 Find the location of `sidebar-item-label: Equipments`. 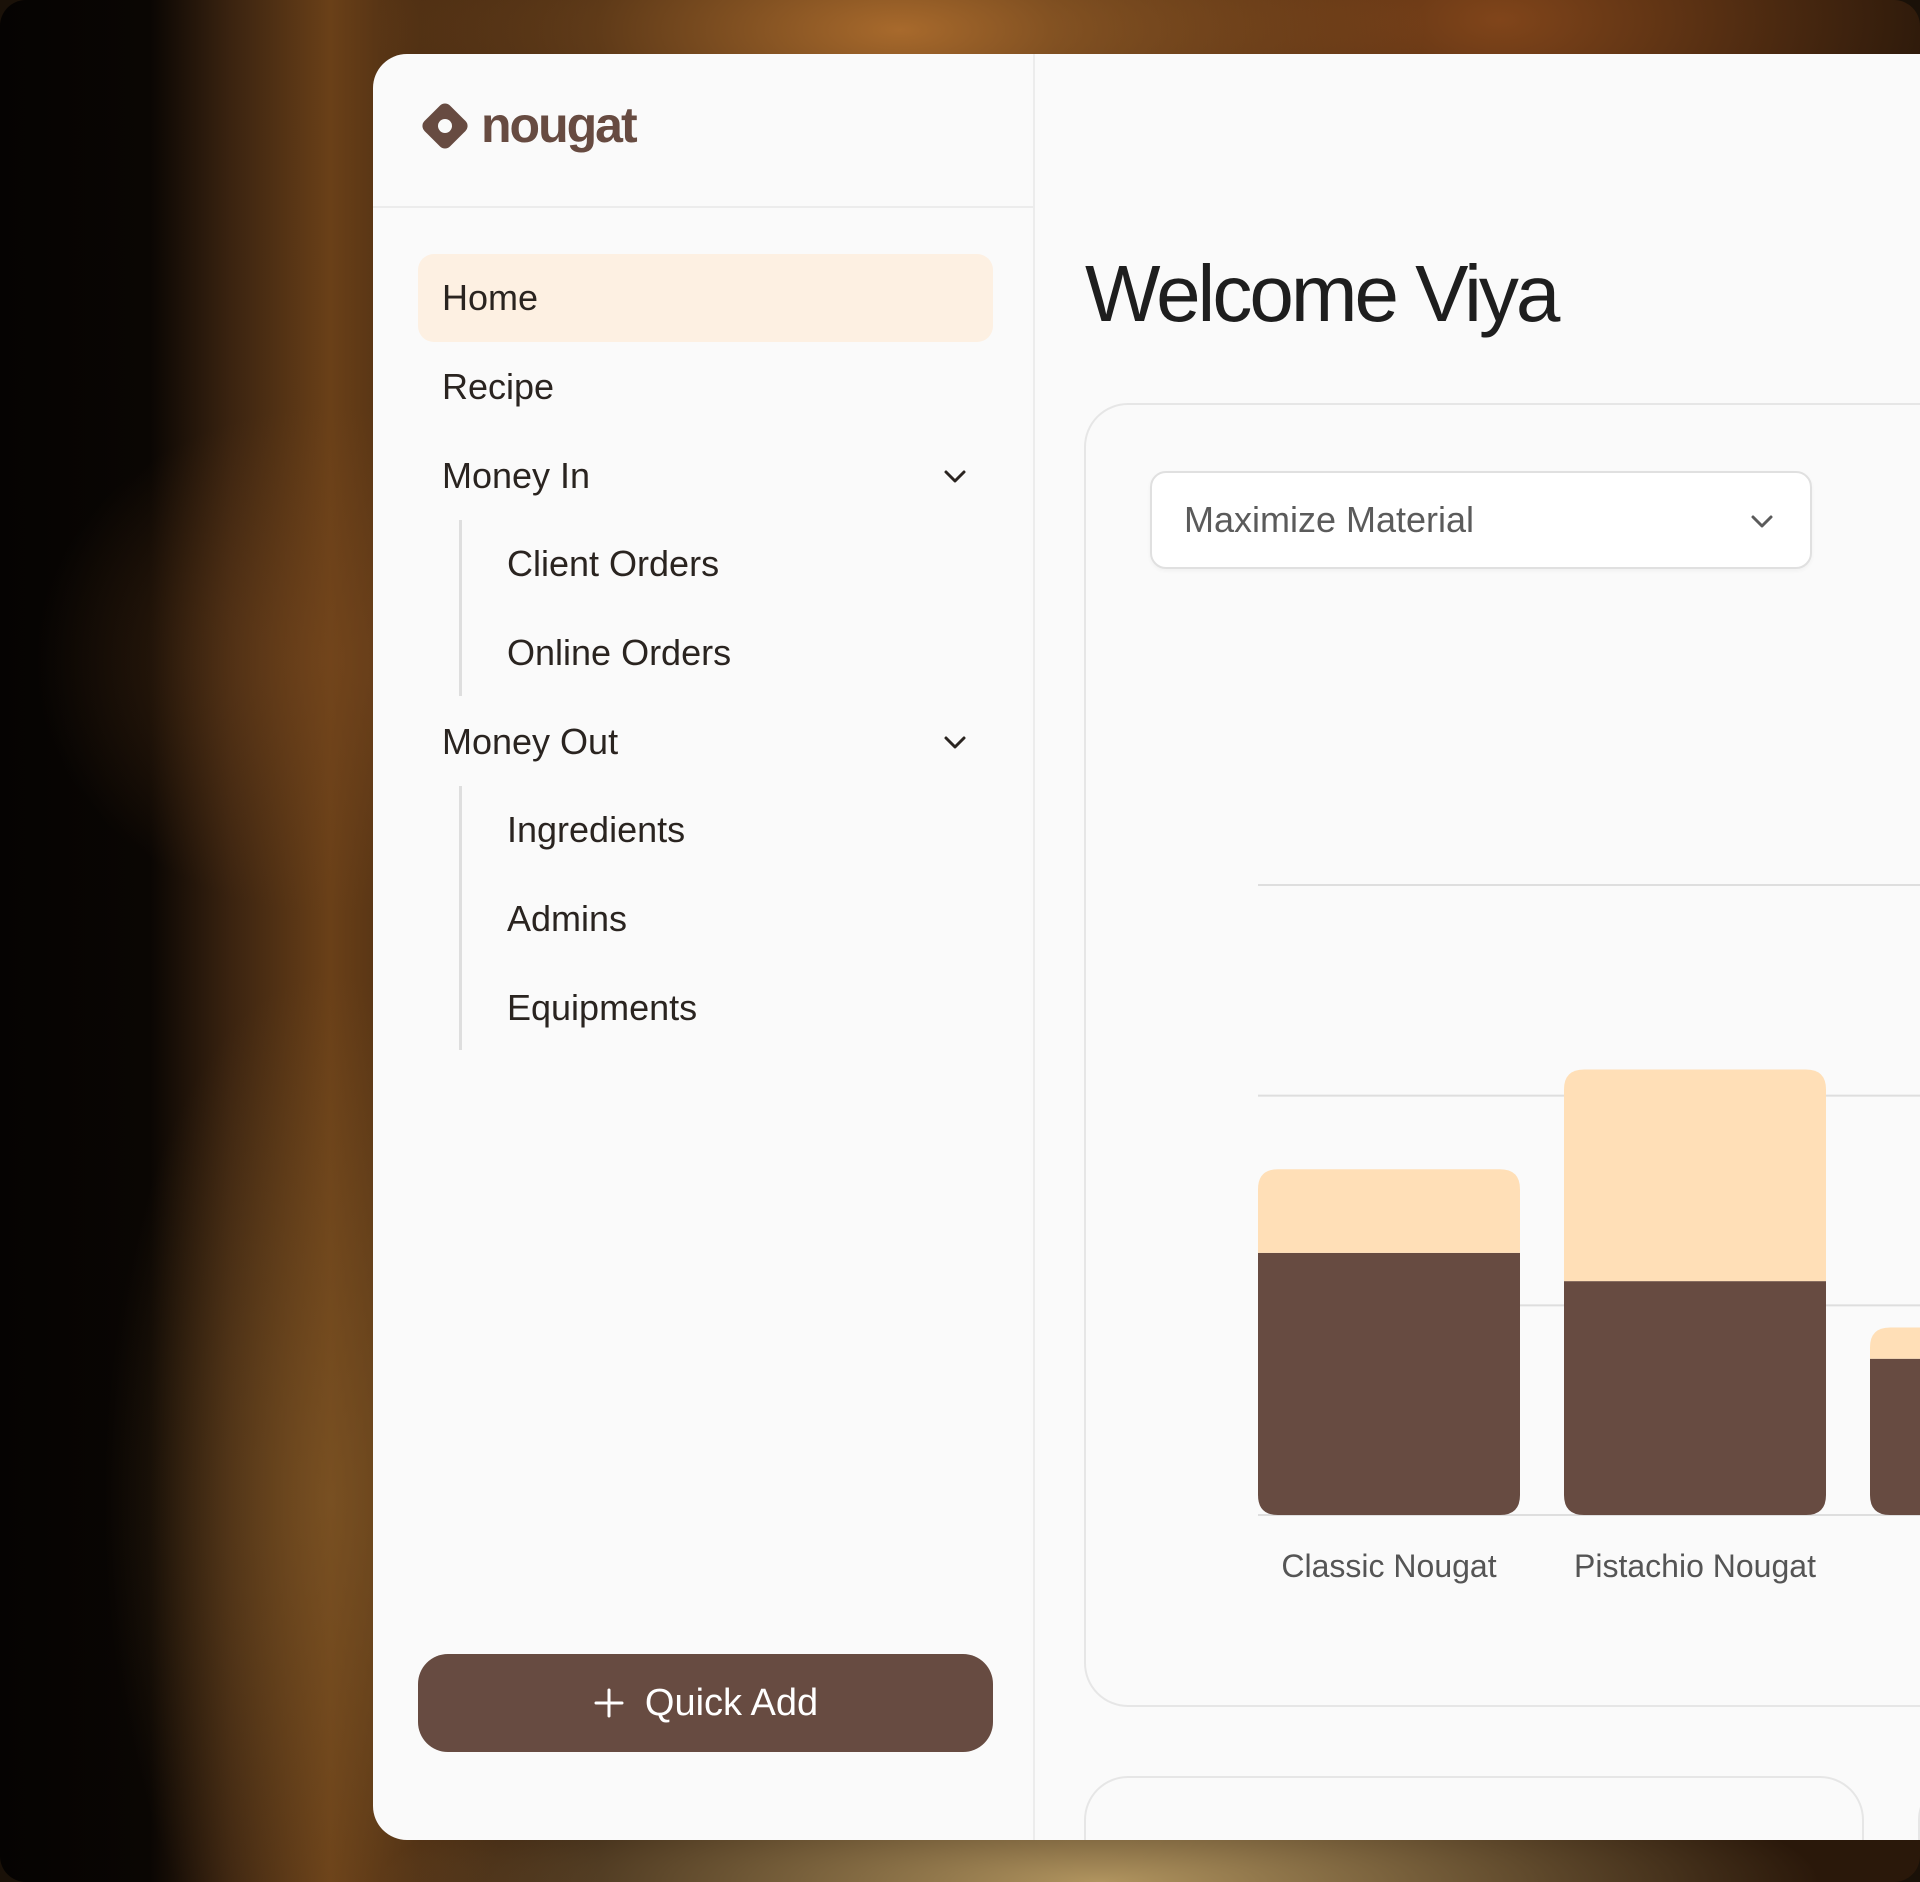

sidebar-item-label: Equipments is located at coordinates (602, 1007).